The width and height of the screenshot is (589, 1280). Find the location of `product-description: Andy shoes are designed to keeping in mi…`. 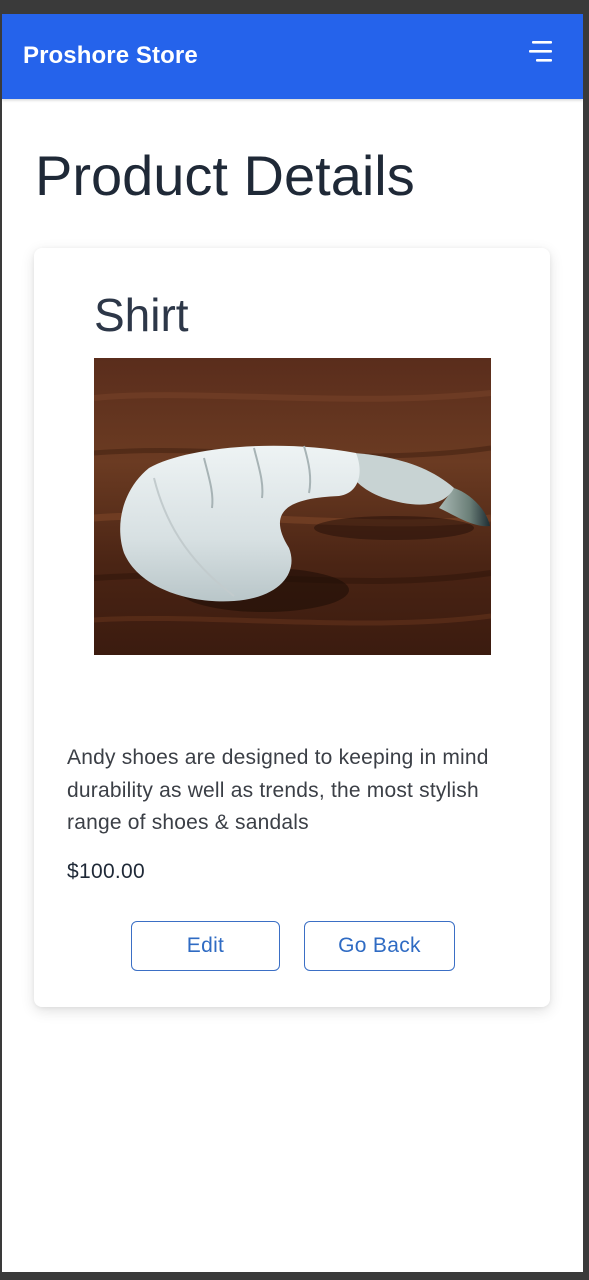

product-description: Andy shoes are designed to keeping in mi… is located at coordinates (278, 790).